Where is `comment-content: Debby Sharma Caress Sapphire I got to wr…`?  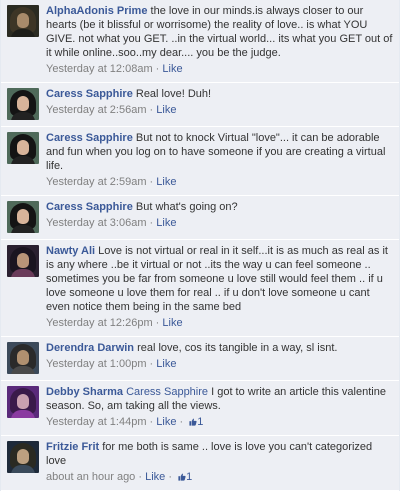 comment-content: Debby Sharma Caress Sapphire I got to wr… is located at coordinates (219, 407).